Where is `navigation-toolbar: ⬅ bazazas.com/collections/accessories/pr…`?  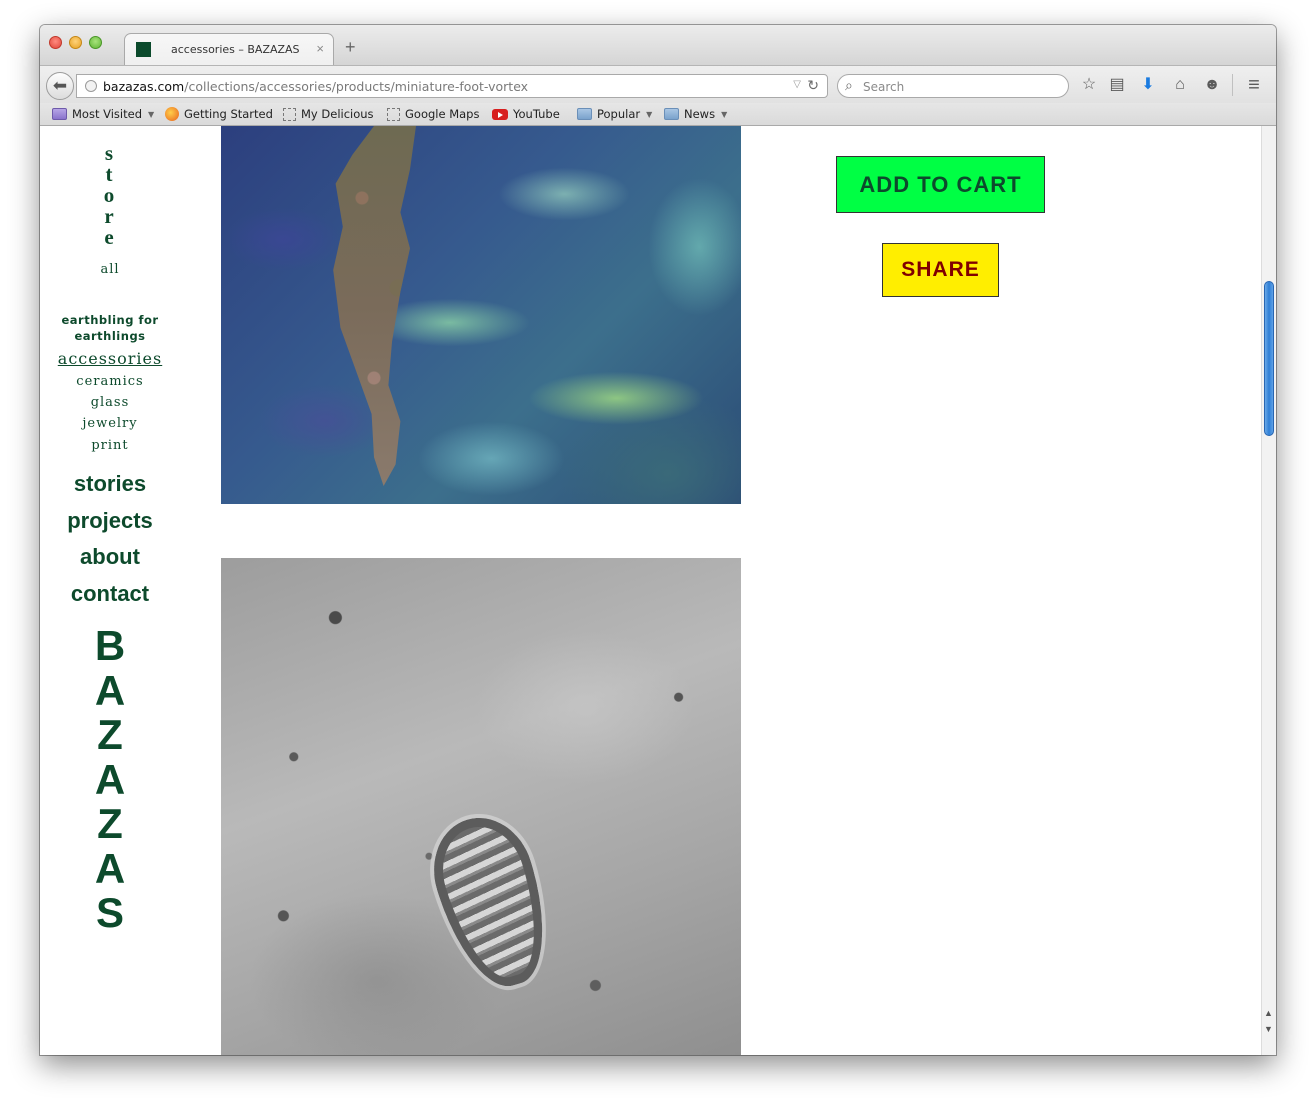
navigation-toolbar: ⬅ bazazas.com/collections/accessories/pr… is located at coordinates (658, 84).